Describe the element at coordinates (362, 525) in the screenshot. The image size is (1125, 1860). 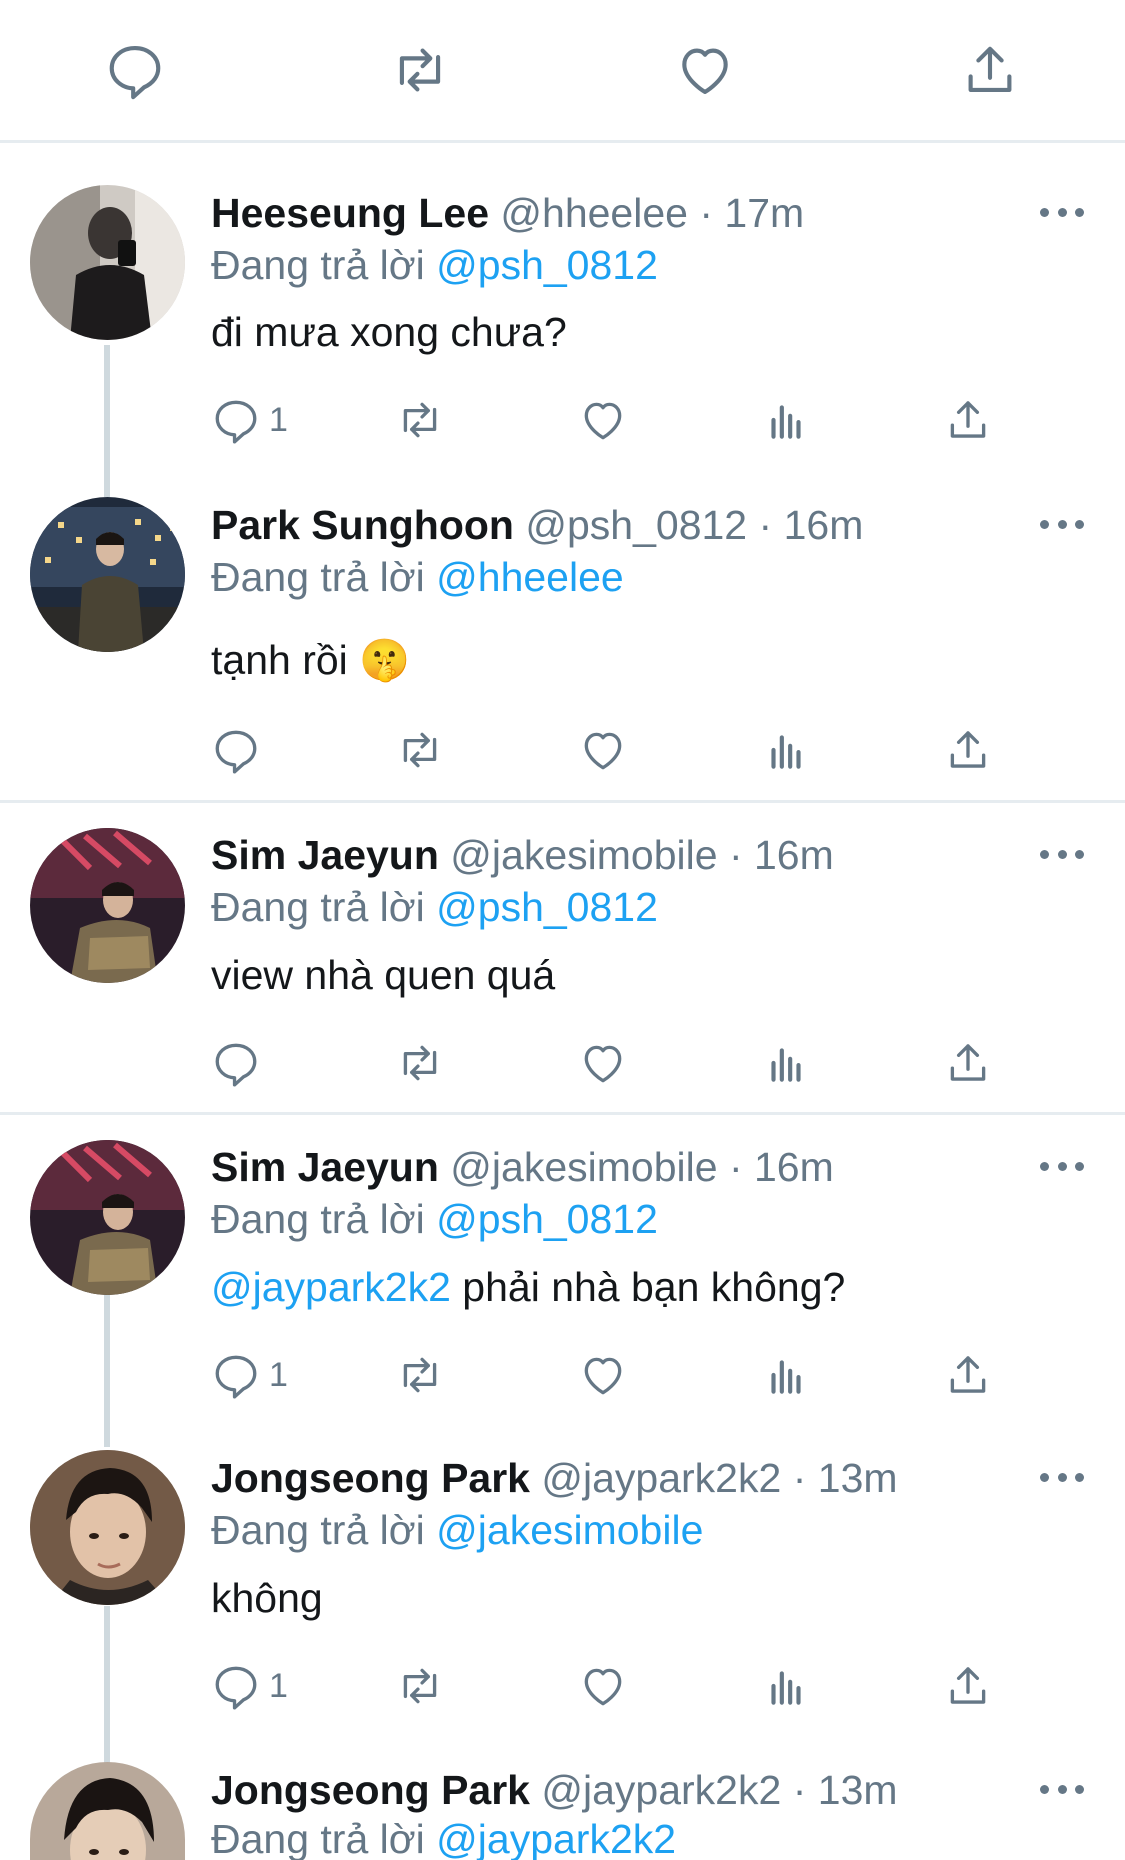
I see `author-name: Park Sunghoon` at that location.